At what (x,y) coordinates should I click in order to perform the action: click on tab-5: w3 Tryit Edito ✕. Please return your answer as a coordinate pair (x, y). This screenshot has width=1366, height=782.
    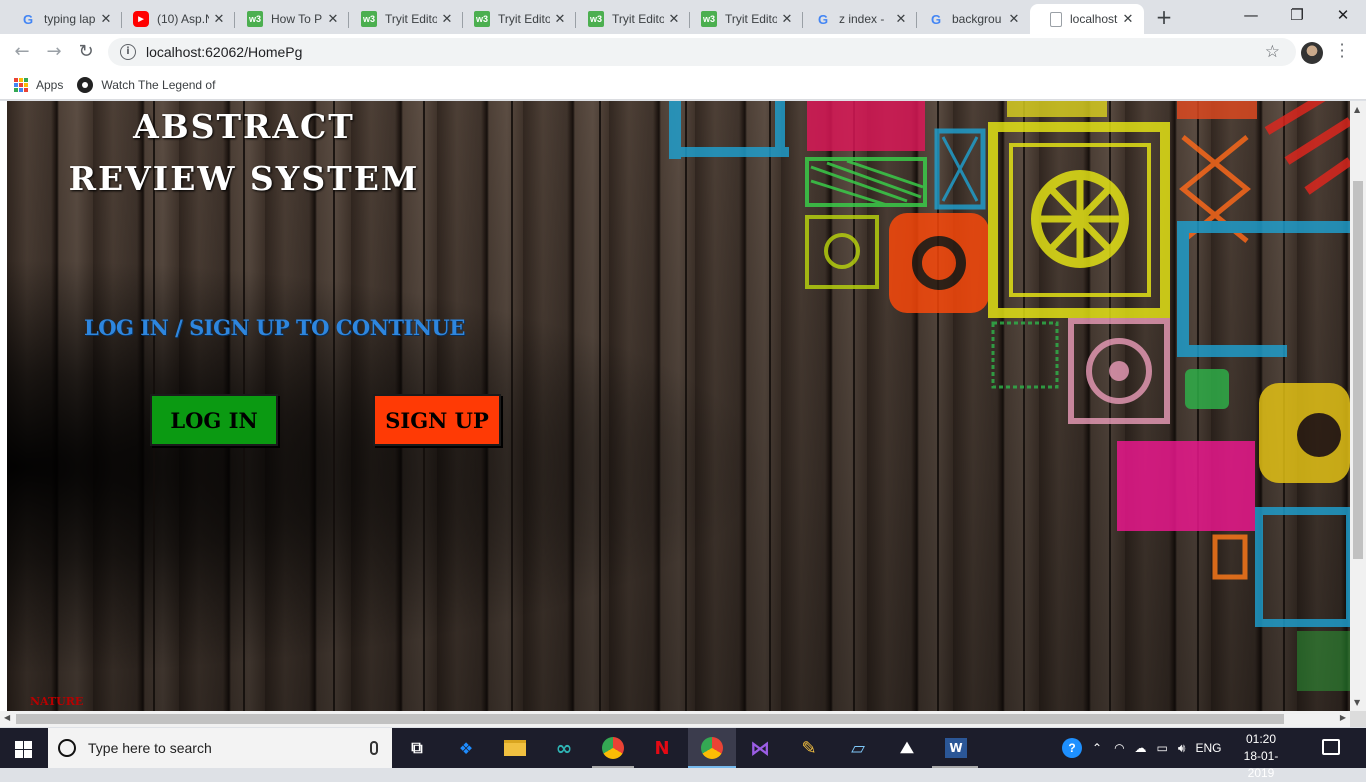
    Looking at the image, I should click on (629, 19).